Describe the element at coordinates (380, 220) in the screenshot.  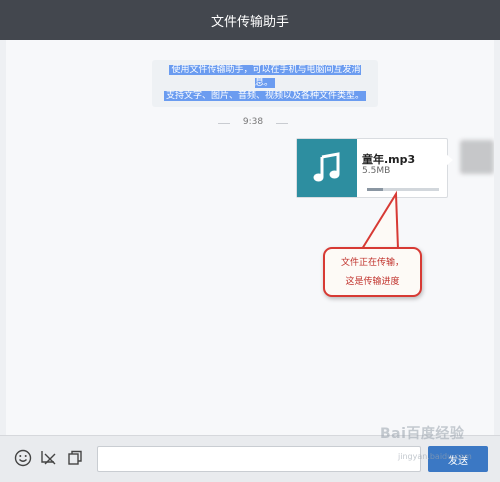
I see `callout-pointer` at that location.